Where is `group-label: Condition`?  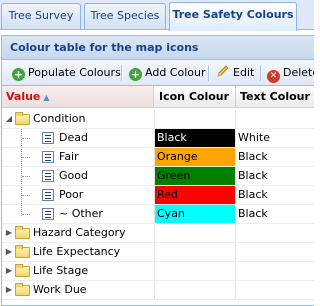
group-label: Condition is located at coordinates (59, 118).